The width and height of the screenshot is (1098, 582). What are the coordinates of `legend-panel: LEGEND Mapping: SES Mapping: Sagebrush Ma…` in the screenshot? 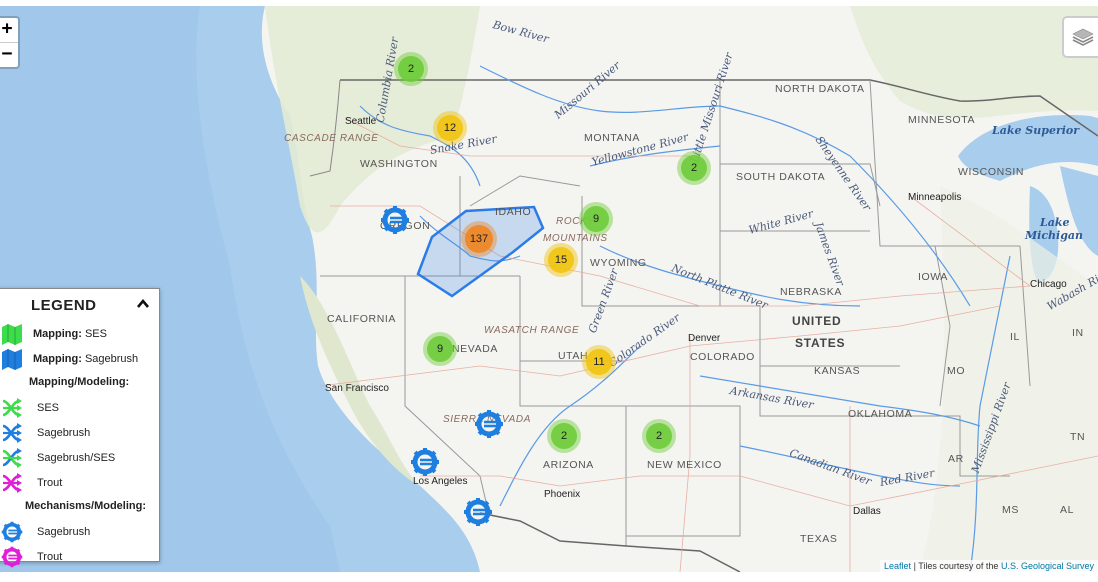 It's located at (80, 428).